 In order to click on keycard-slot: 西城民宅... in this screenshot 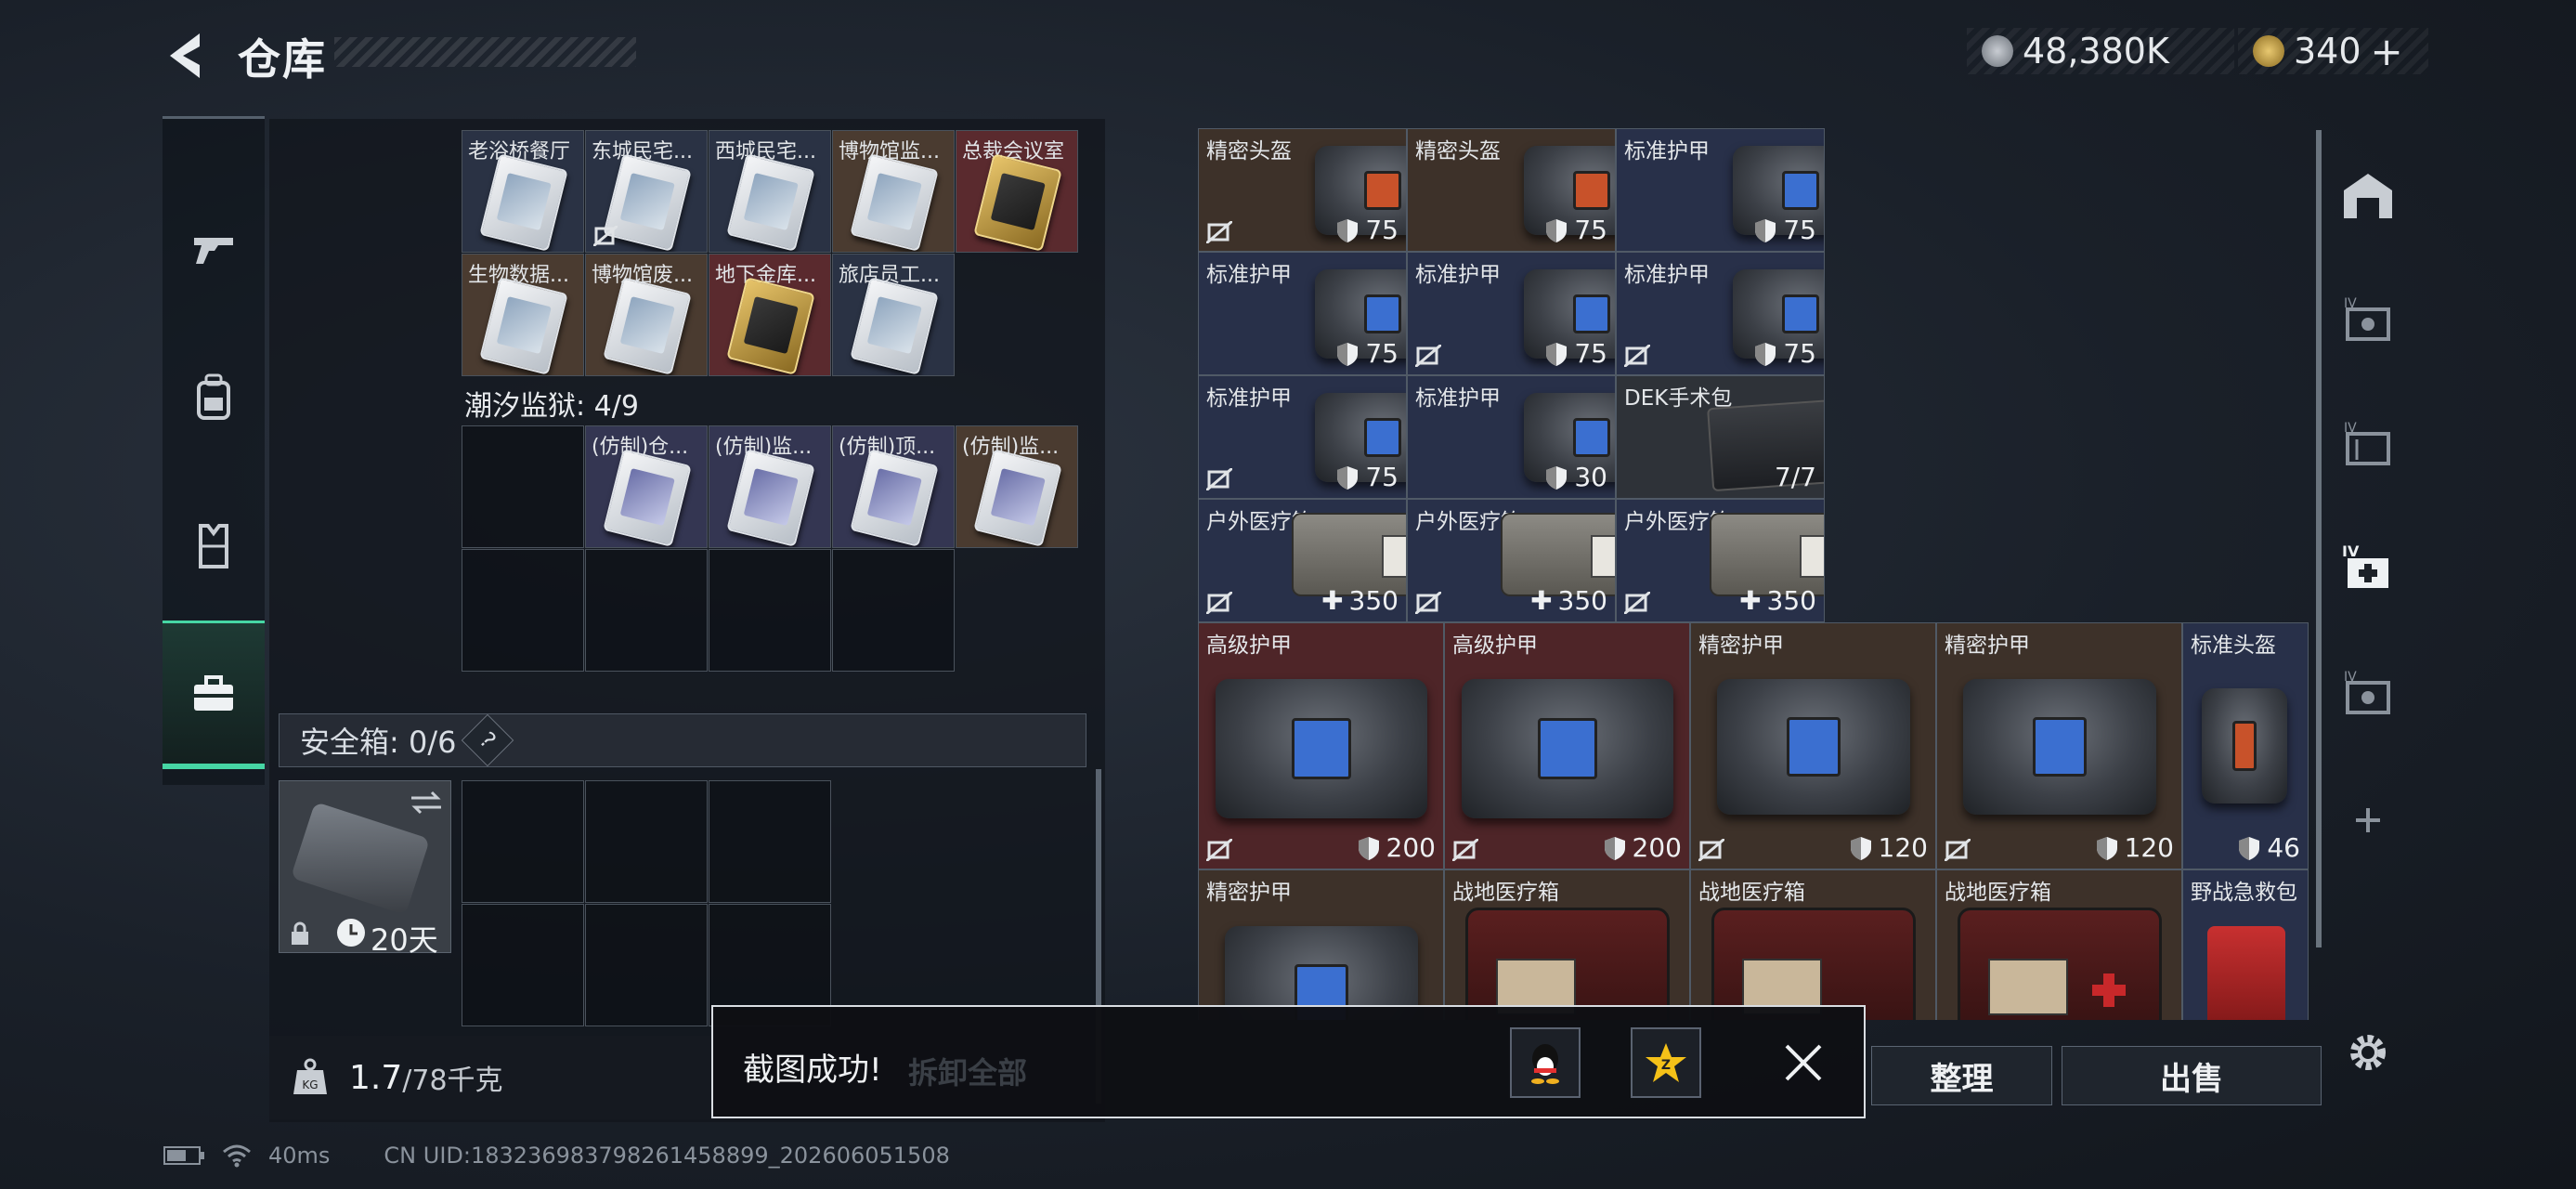, I will do `click(770, 192)`.